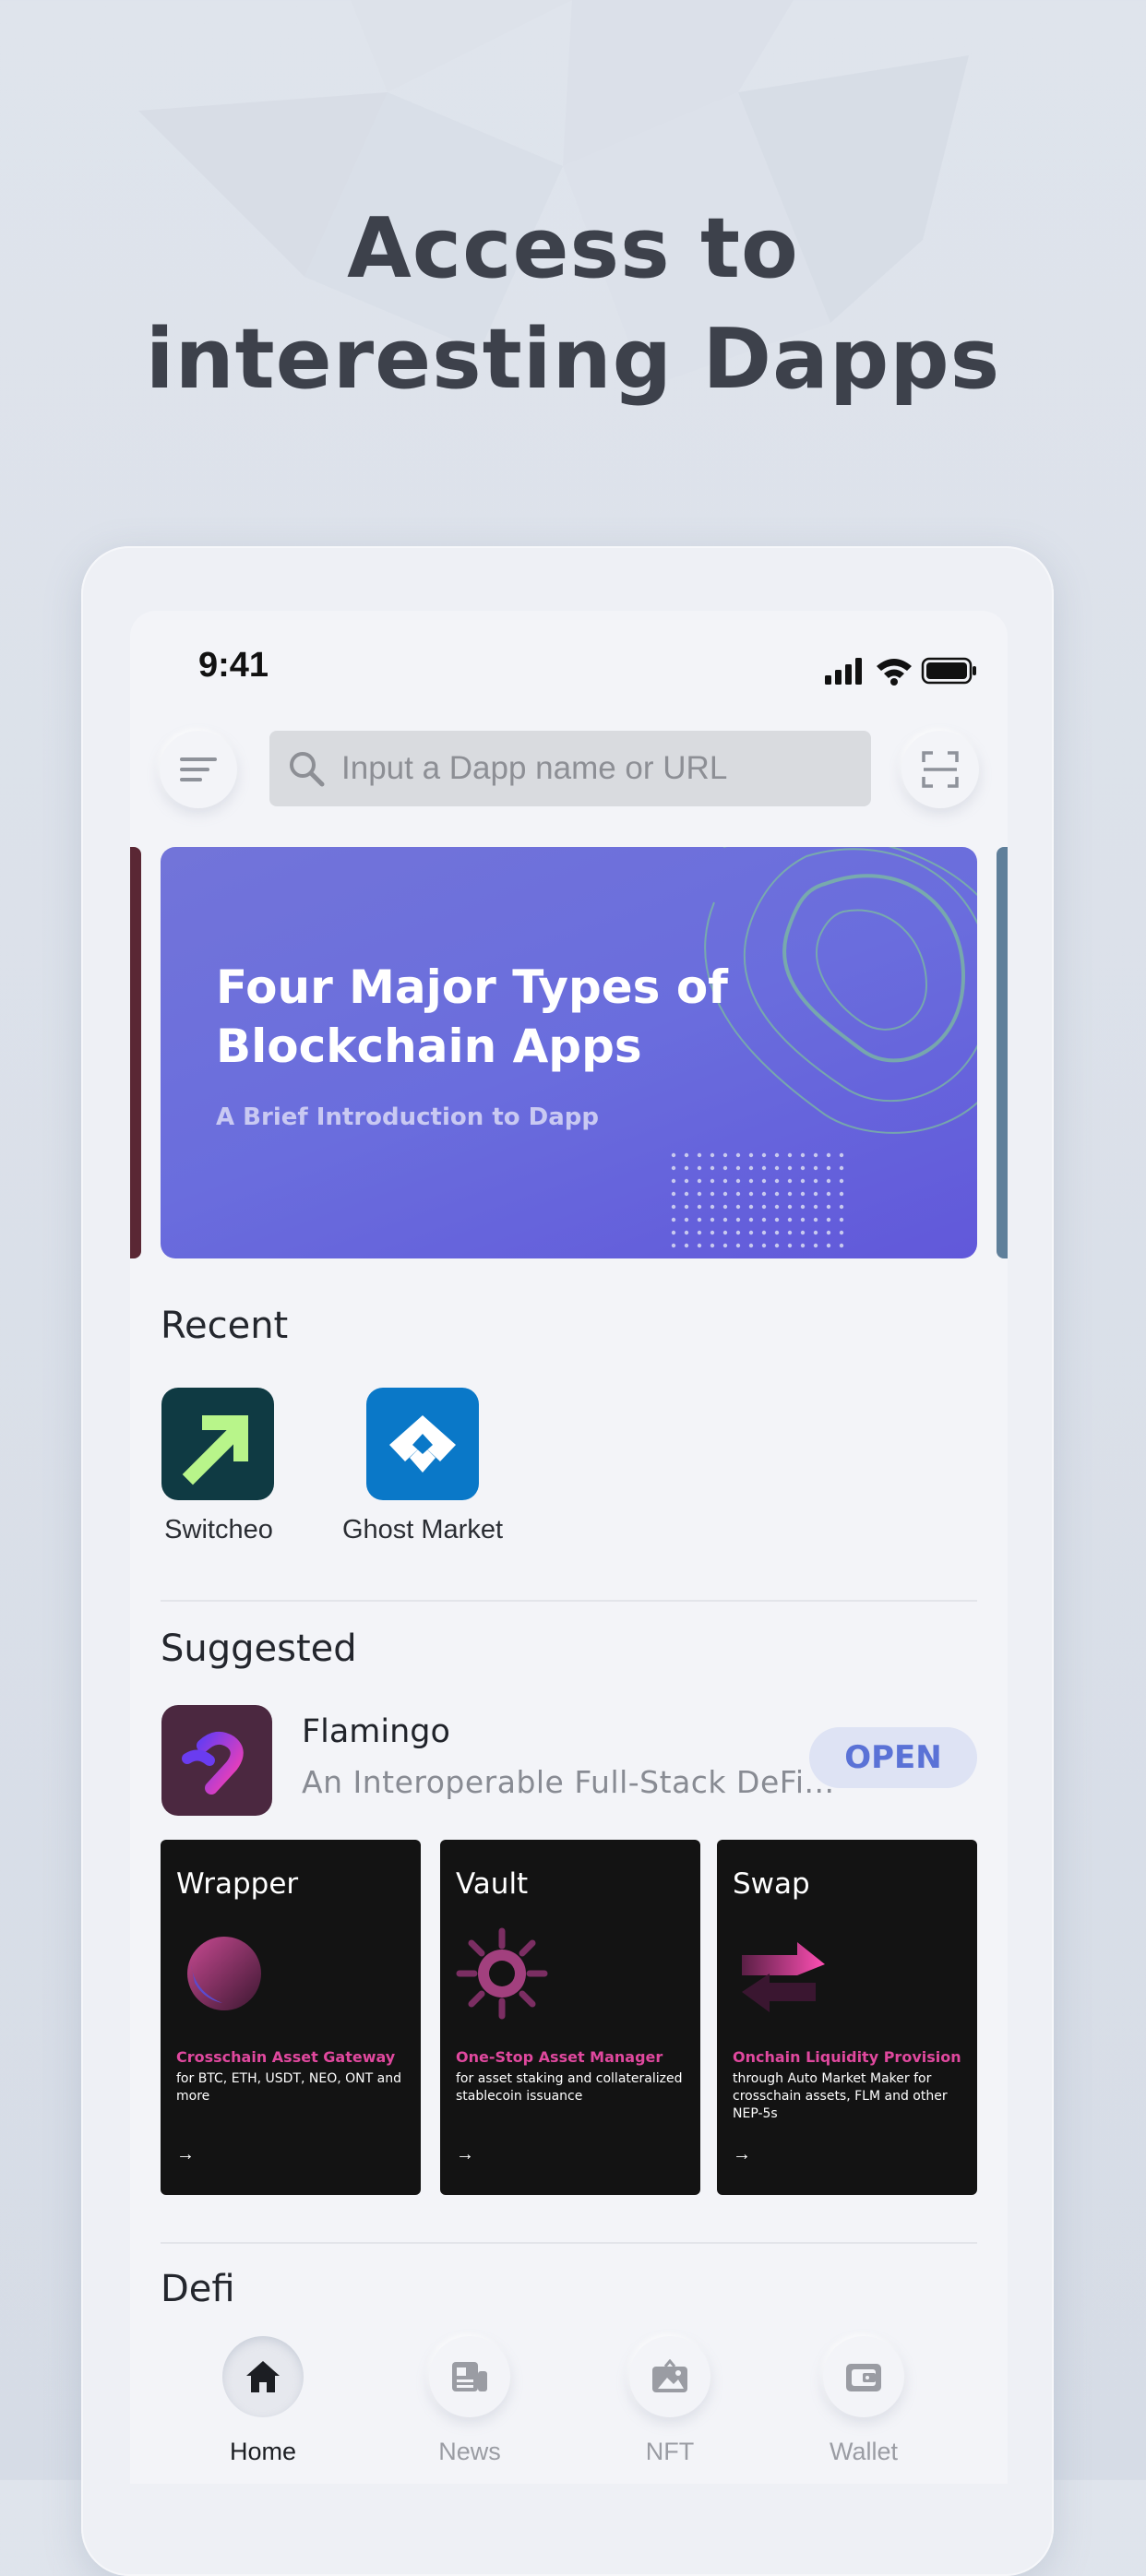 The image size is (1146, 2576). Describe the element at coordinates (422, 1529) in the screenshot. I see `app-label-ghost-market: Ghost Market` at that location.